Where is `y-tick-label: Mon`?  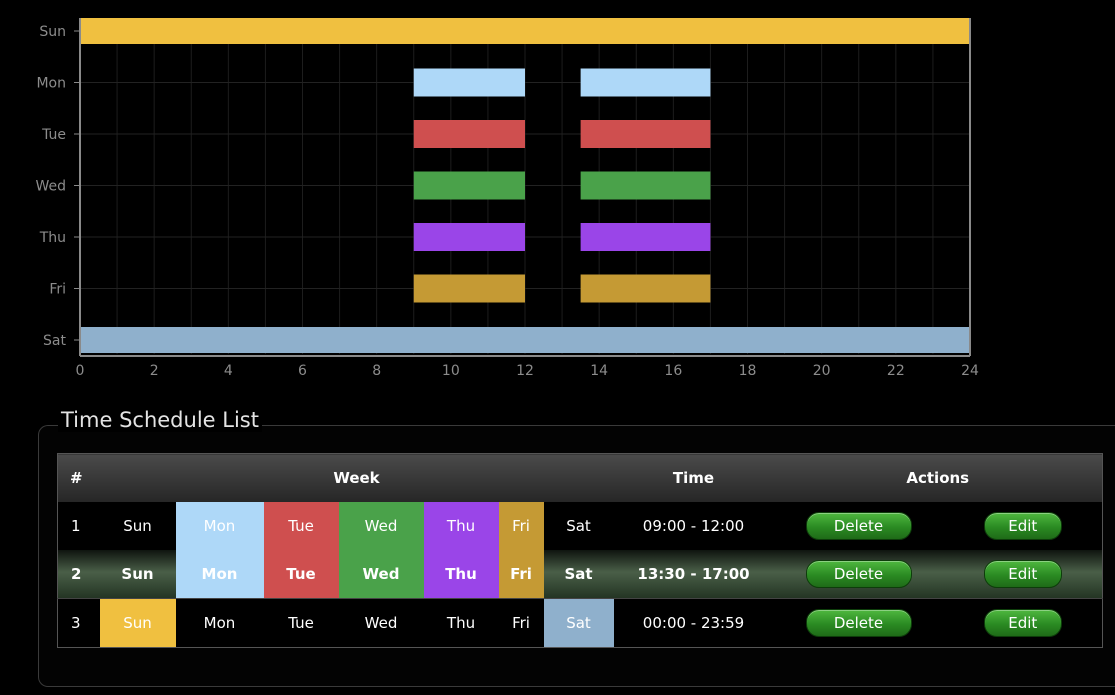
y-tick-label: Mon is located at coordinates (51, 84).